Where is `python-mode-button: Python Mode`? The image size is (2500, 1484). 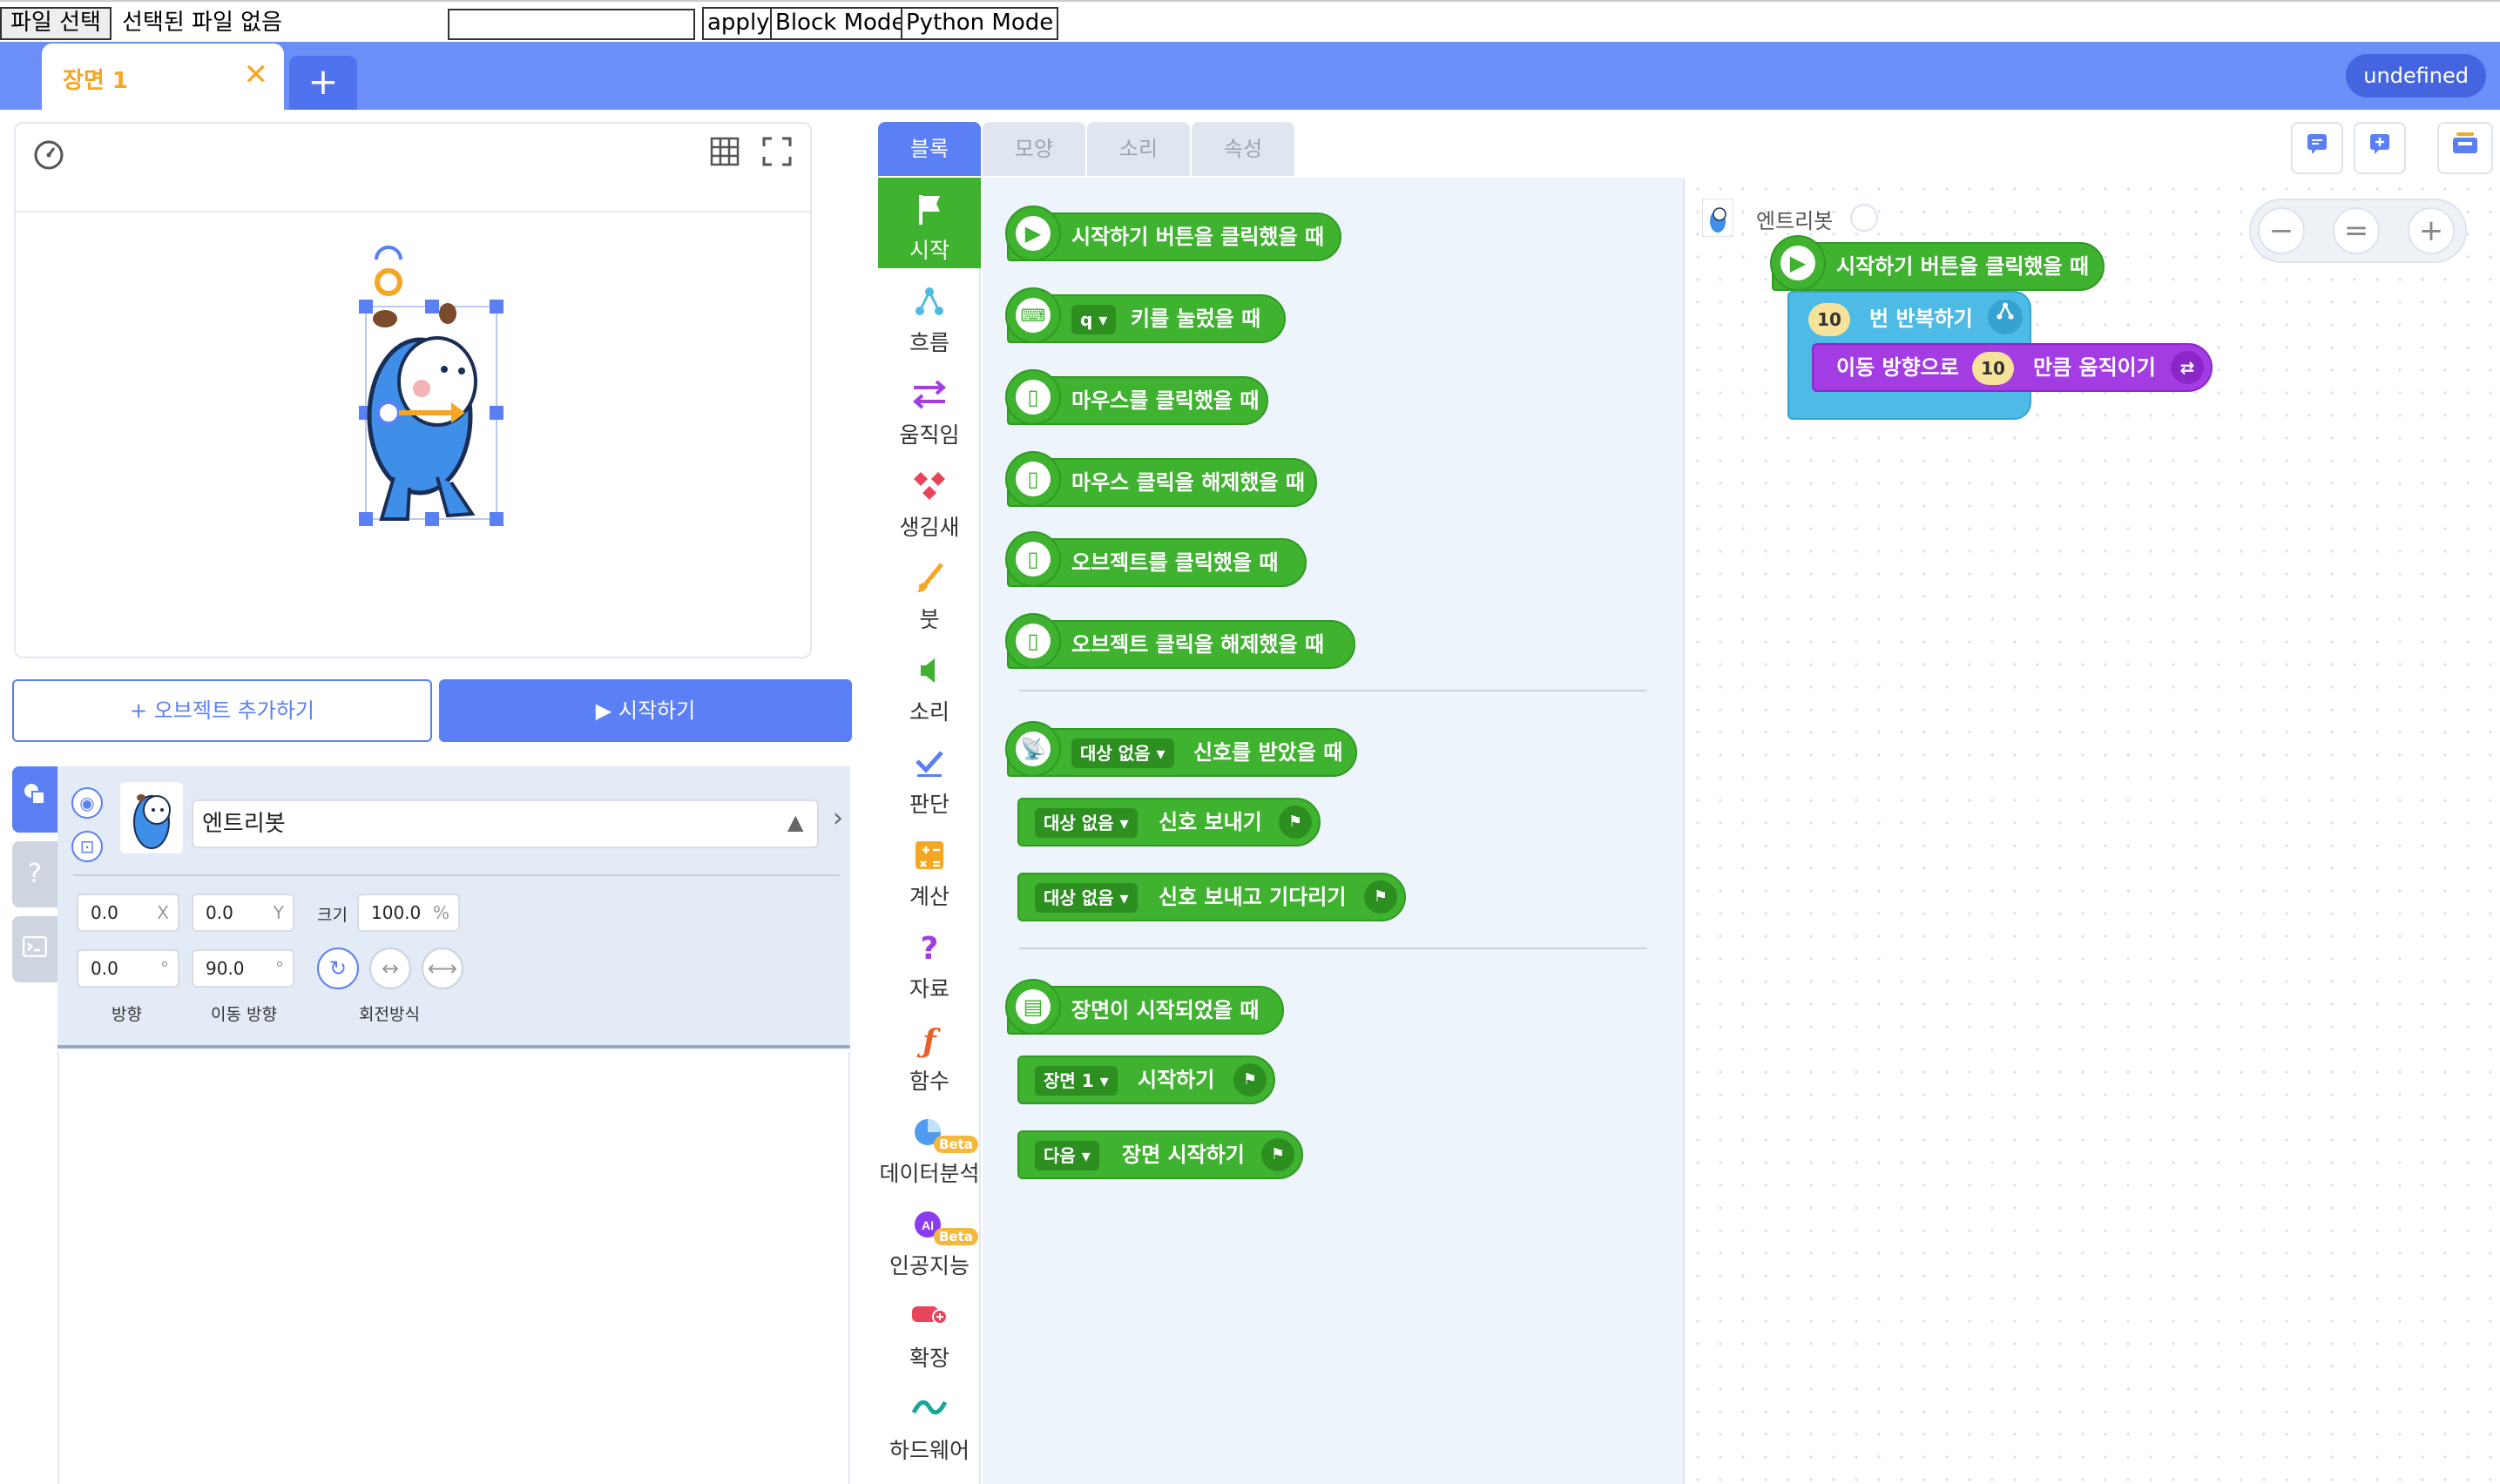
python-mode-button: Python Mode is located at coordinates (980, 23).